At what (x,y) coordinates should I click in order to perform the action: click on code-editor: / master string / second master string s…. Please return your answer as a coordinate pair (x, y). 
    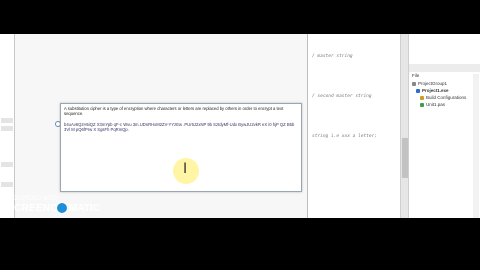
    Looking at the image, I should click on (354, 126).